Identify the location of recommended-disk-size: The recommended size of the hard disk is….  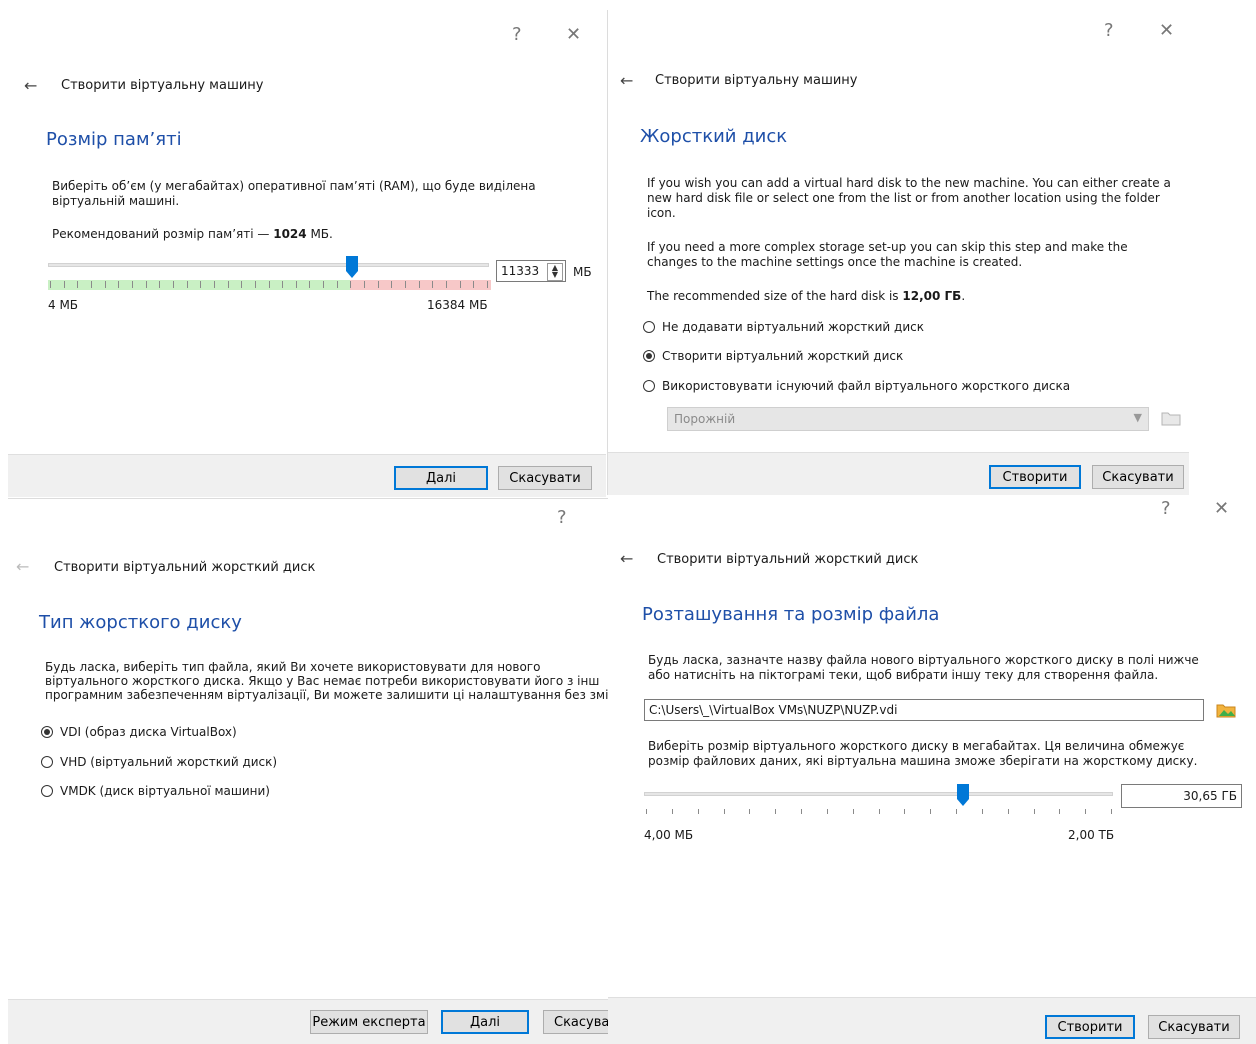
(806, 296).